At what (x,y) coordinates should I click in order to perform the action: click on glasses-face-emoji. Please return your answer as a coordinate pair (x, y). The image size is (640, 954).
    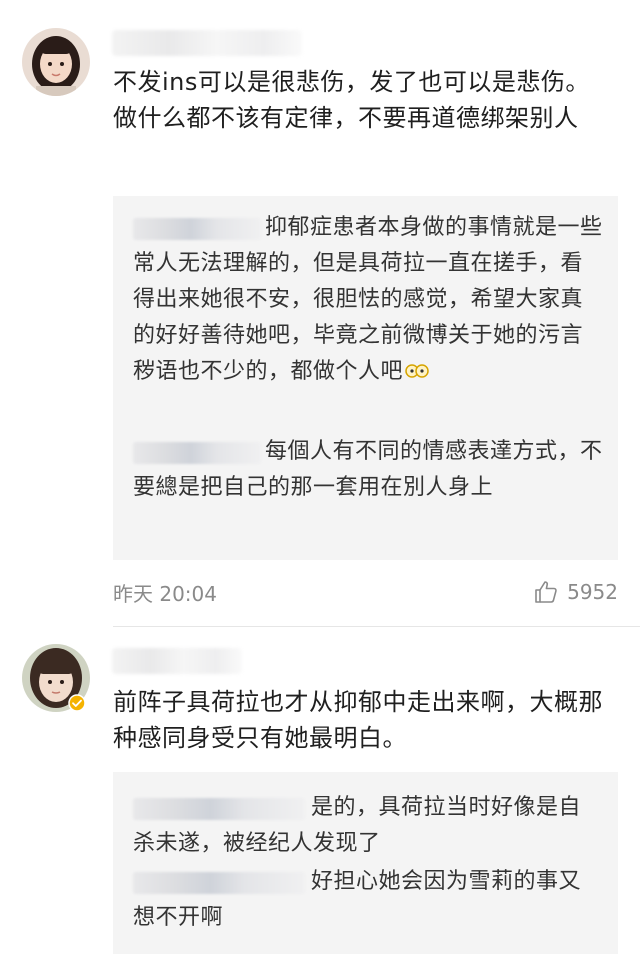
    Looking at the image, I should click on (417, 371).